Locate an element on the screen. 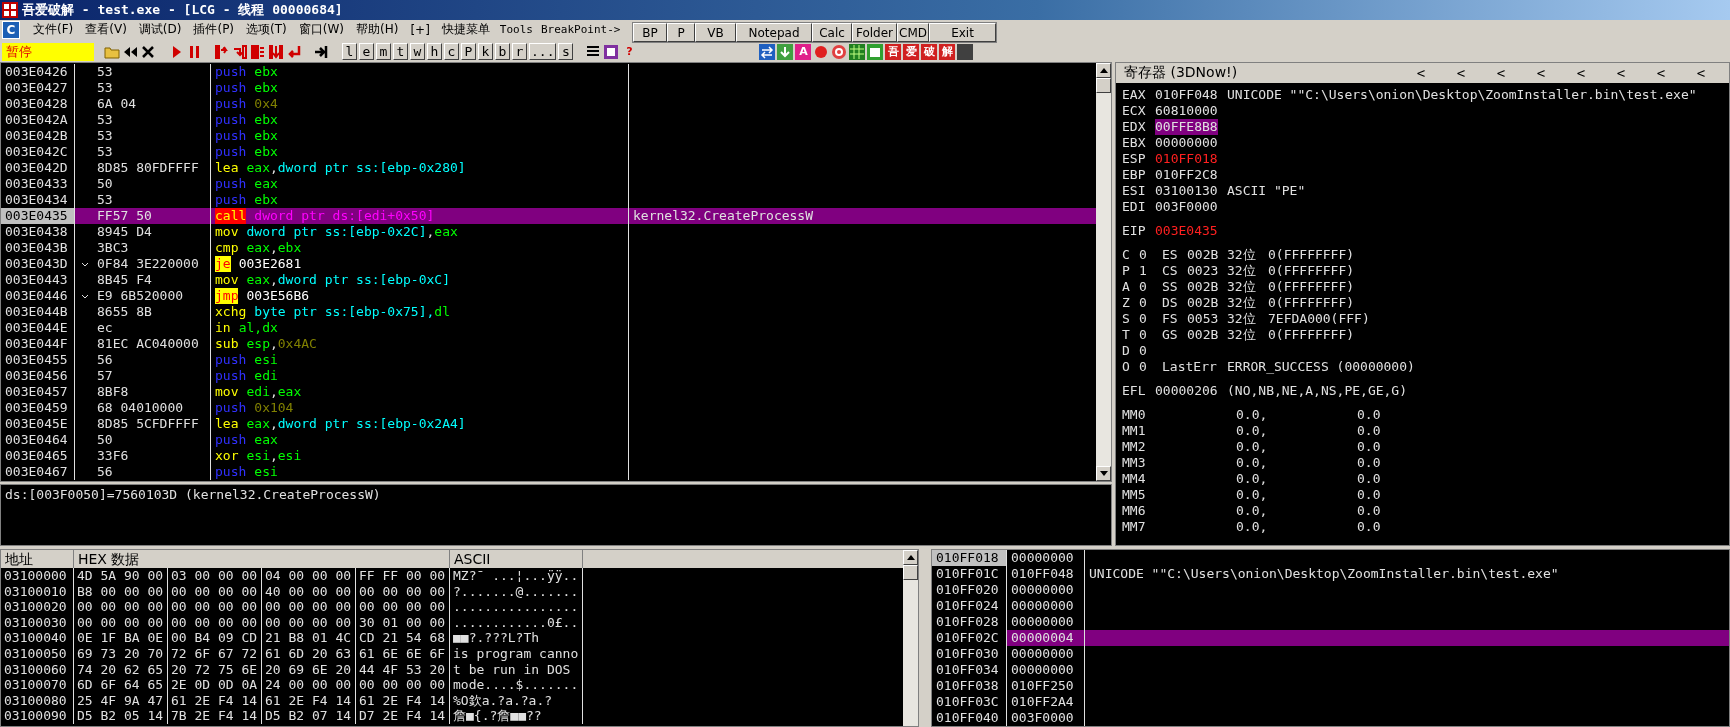 This screenshot has height=727, width=1730. toolbar-button: l is located at coordinates (349, 52).